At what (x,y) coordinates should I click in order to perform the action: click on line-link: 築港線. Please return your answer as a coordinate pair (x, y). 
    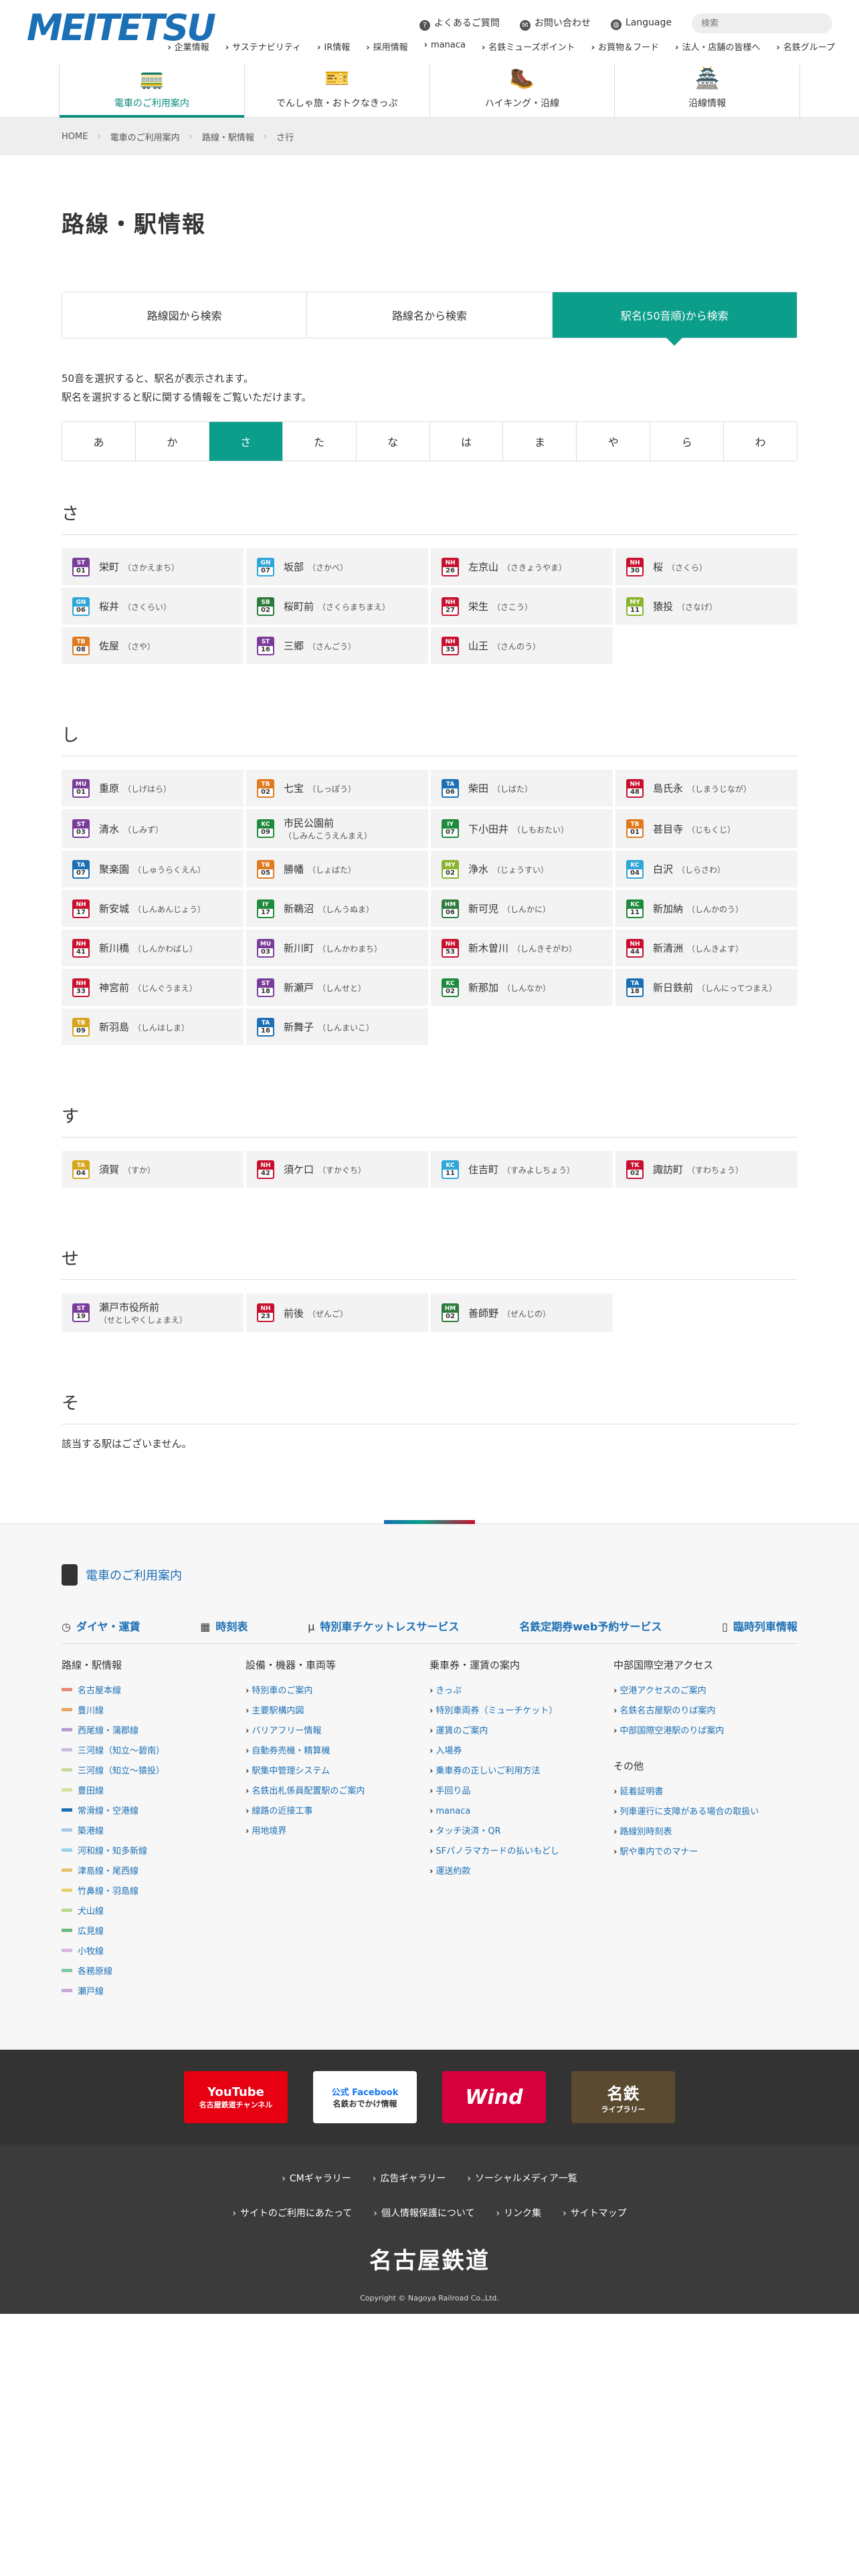
    Looking at the image, I should click on (154, 1832).